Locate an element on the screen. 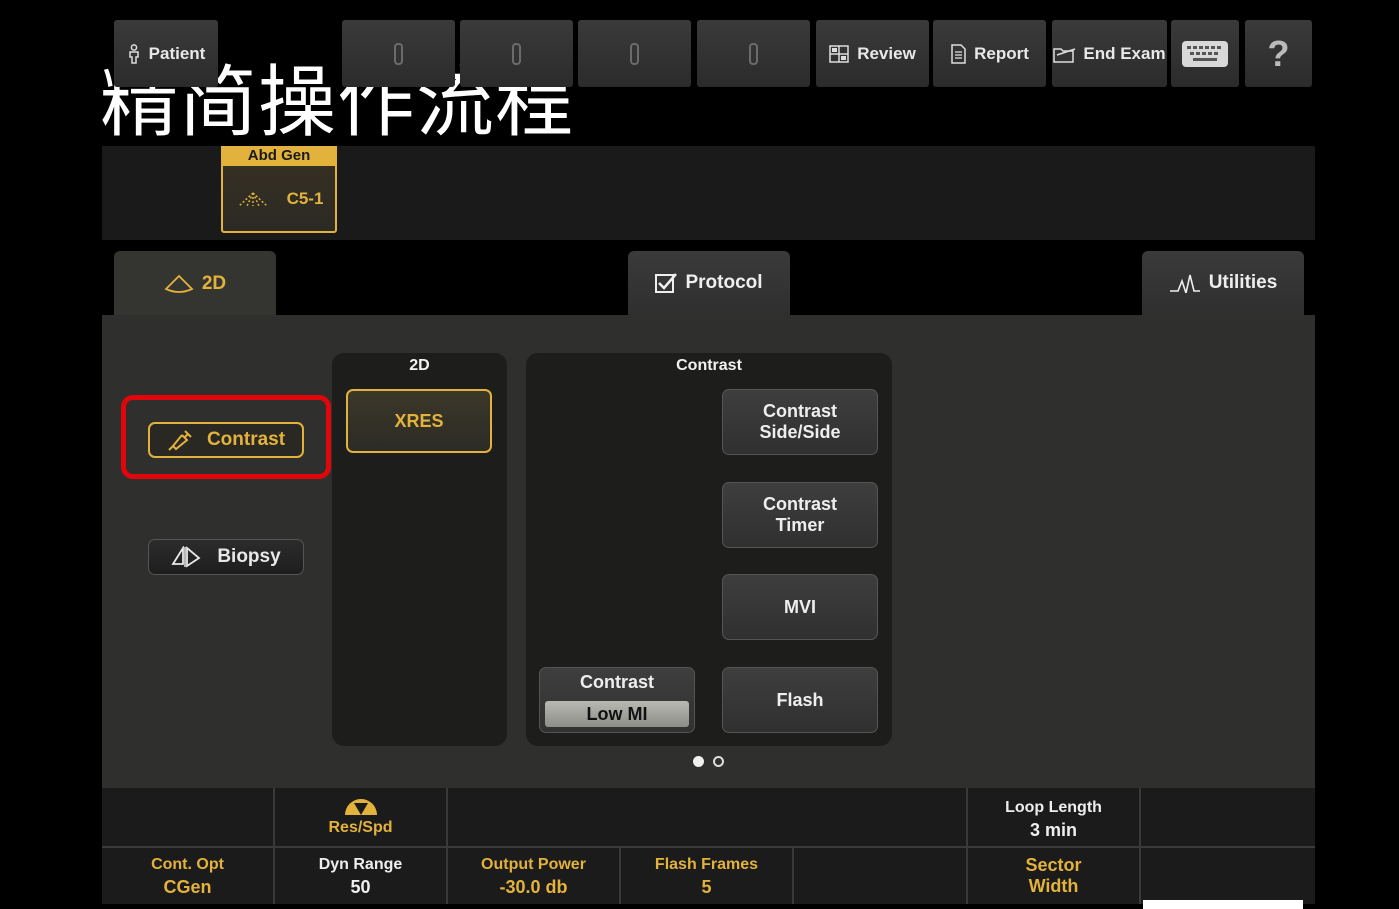 This screenshot has width=1399, height=909. output-power-label: Output Power is located at coordinates (533, 864).